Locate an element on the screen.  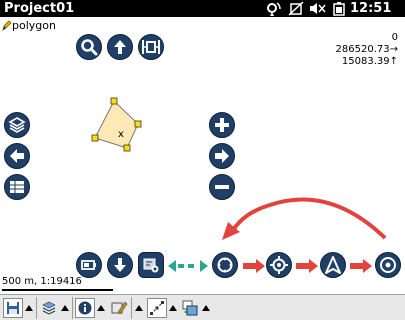
edit-tool is located at coordinates (119, 308).